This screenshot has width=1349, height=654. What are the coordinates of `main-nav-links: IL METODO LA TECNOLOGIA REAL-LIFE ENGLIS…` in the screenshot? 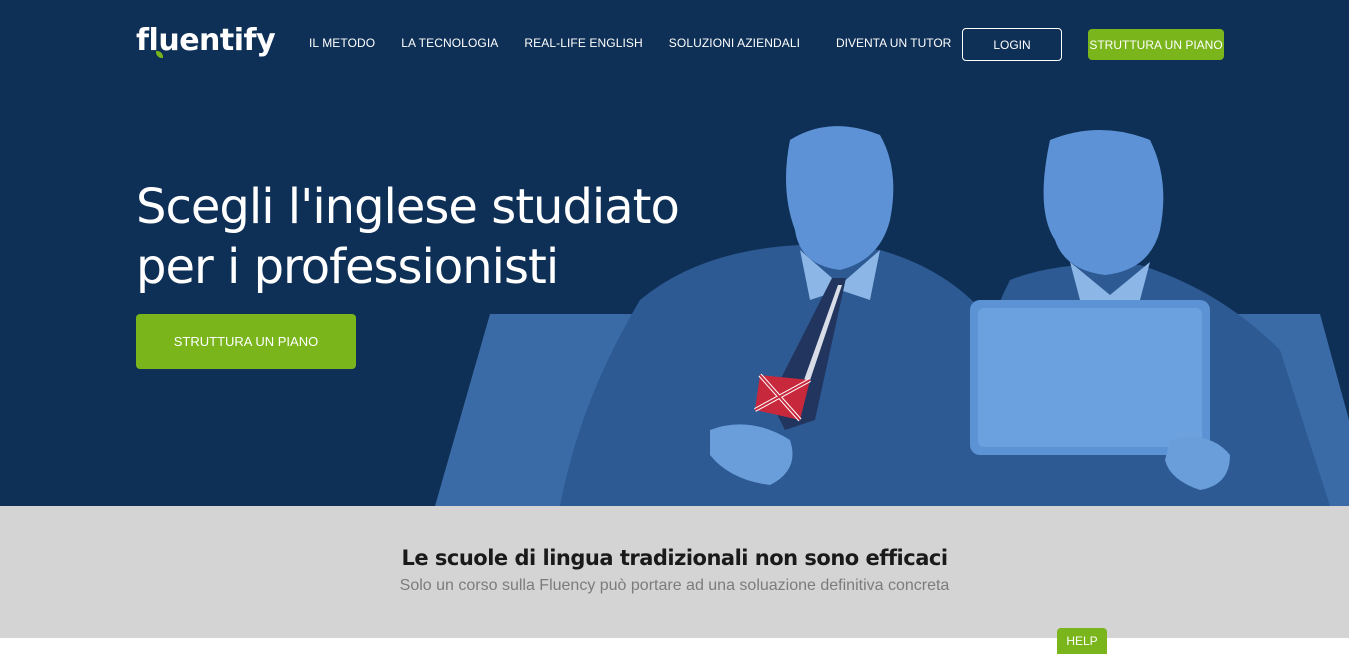 It's located at (567, 43).